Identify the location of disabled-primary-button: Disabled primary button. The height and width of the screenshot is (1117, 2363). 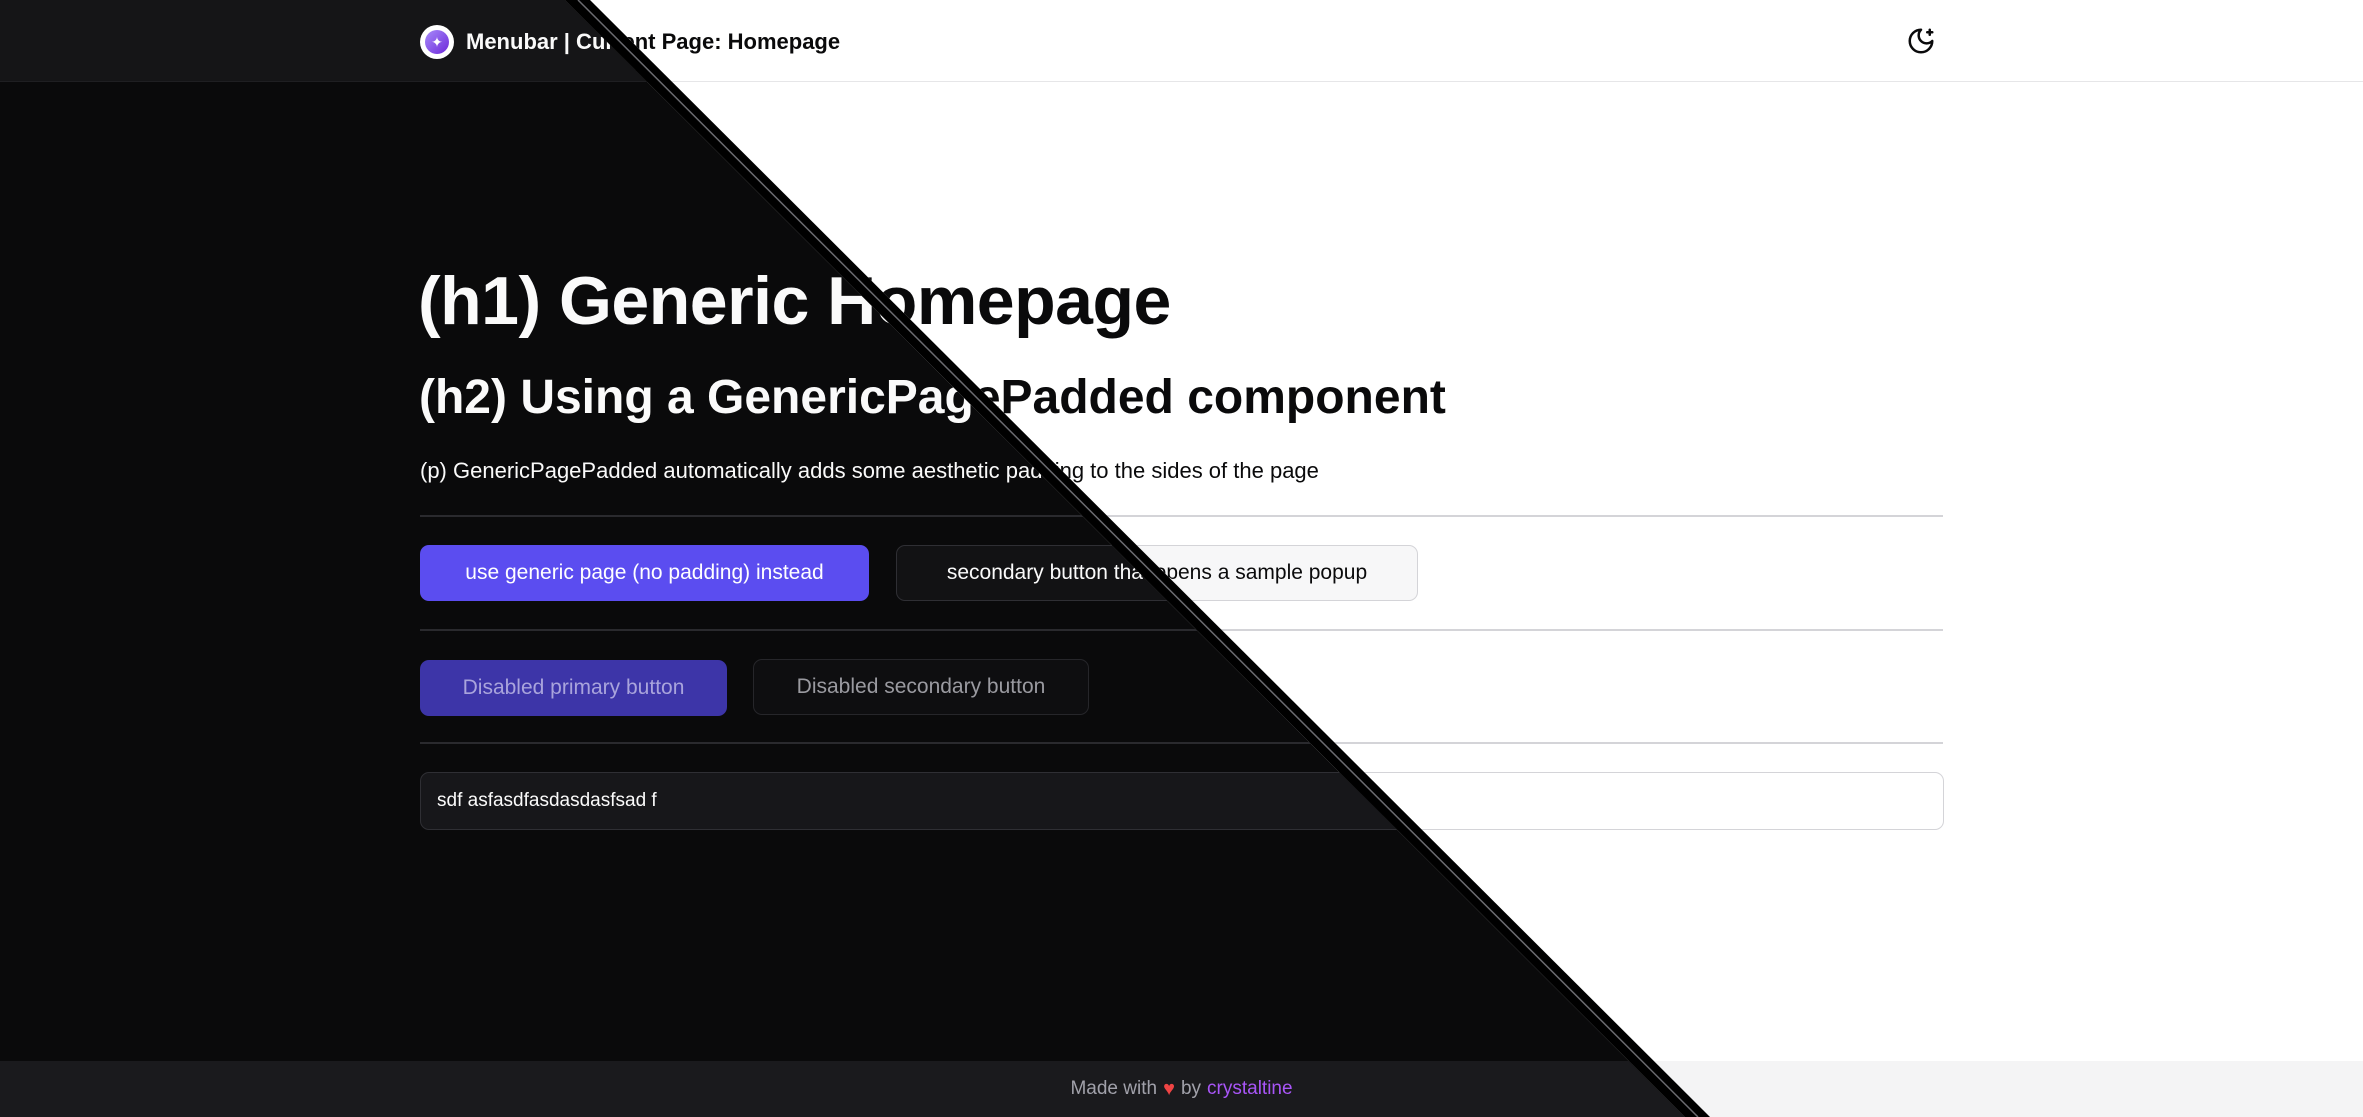
(573, 688).